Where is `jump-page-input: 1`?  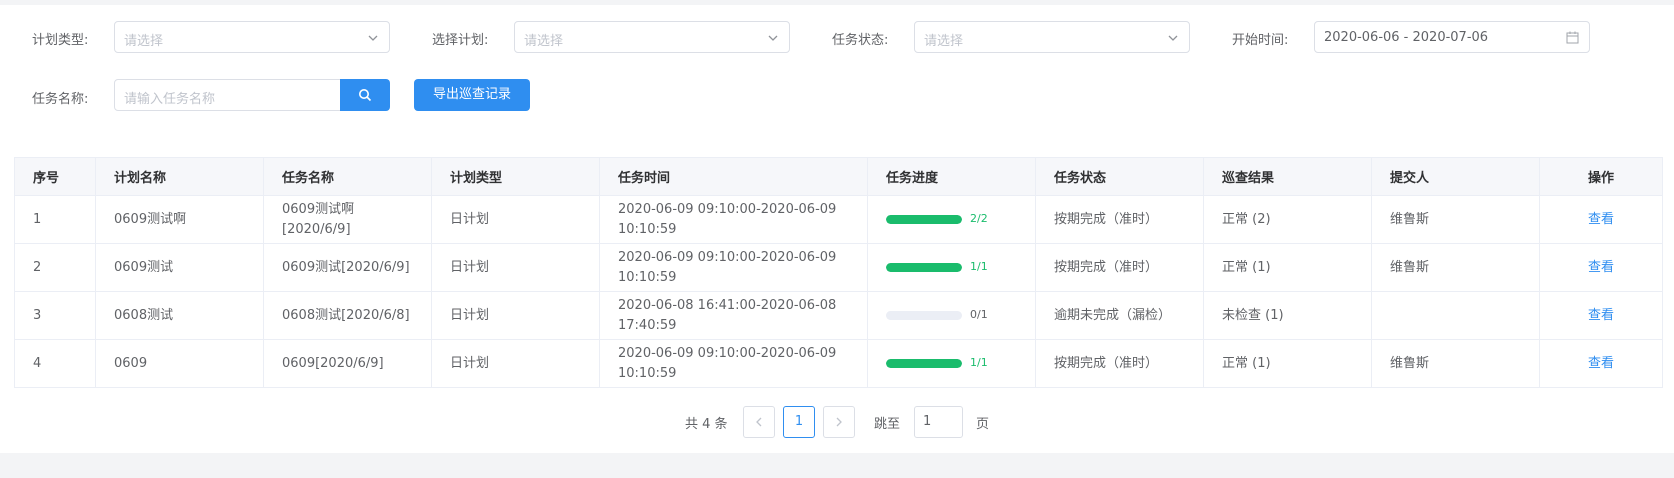 jump-page-input: 1 is located at coordinates (938, 422).